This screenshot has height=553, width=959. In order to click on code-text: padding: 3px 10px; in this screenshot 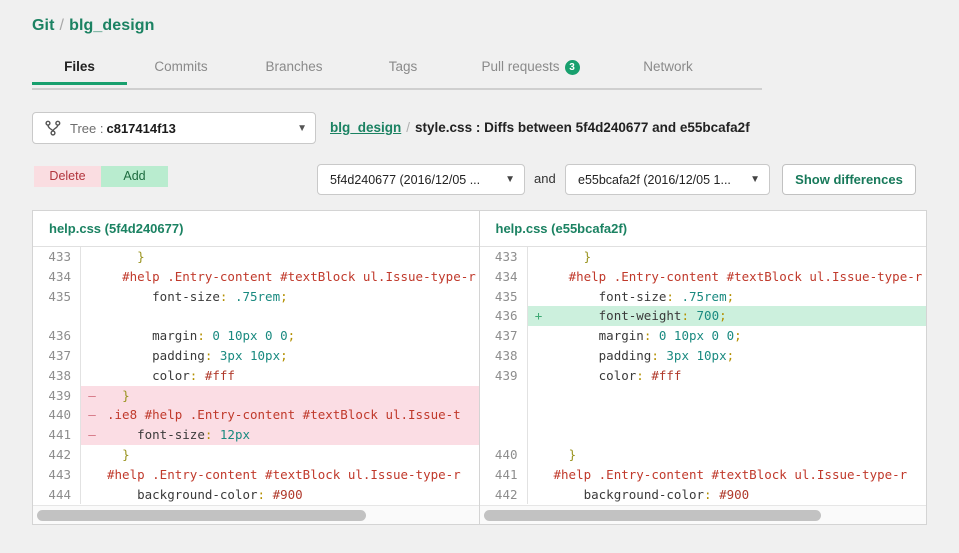, I will do `click(666, 355)`.